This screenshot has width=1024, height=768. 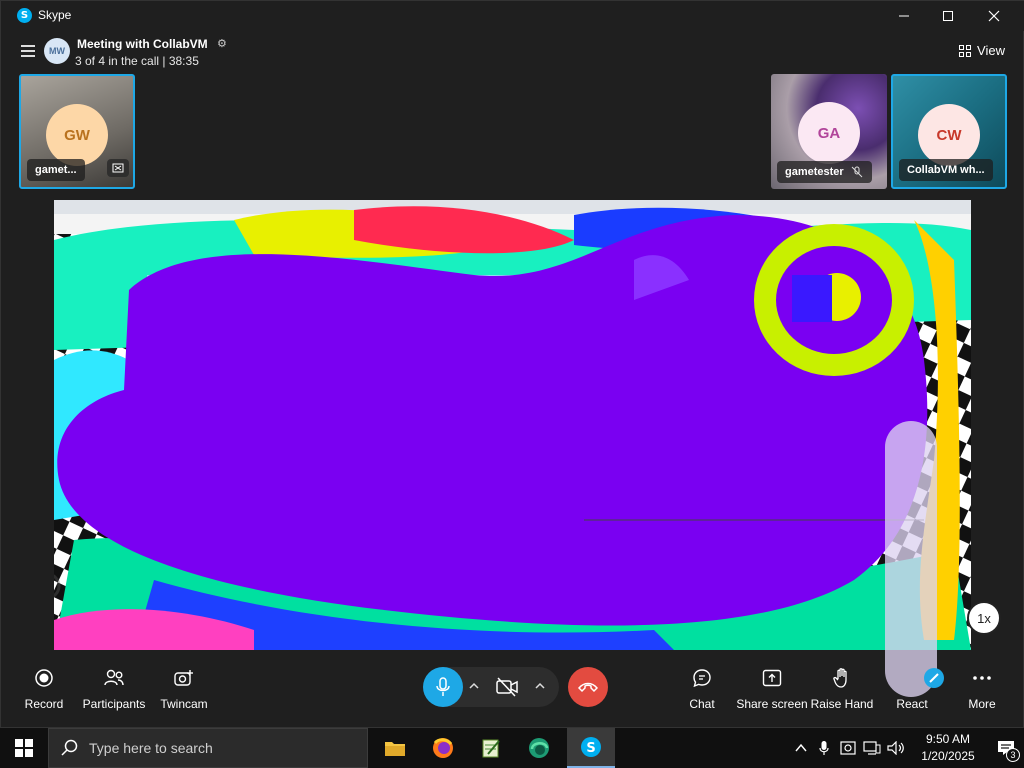 I want to click on notification-center-button: 3, so click(x=1006, y=748).